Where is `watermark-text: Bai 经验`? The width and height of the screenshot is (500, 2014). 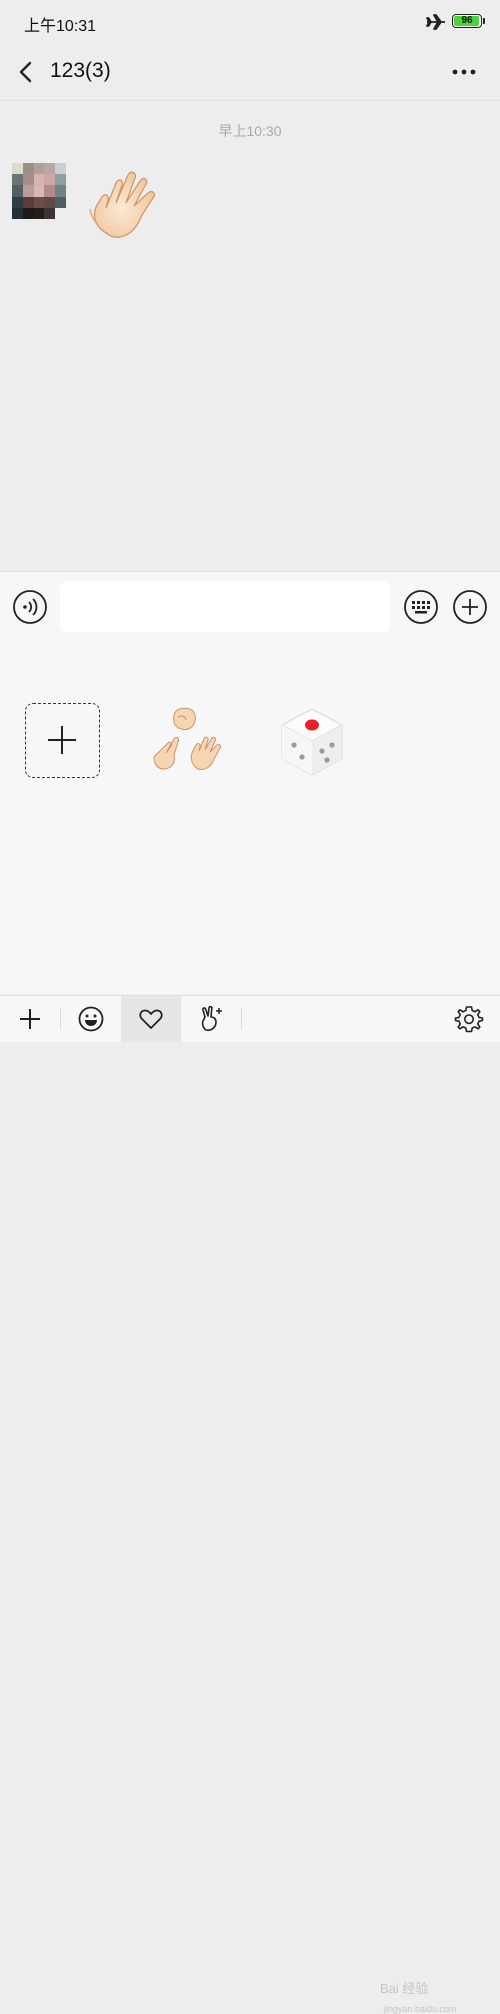
watermark-text: Bai 经验 is located at coordinates (404, 1988).